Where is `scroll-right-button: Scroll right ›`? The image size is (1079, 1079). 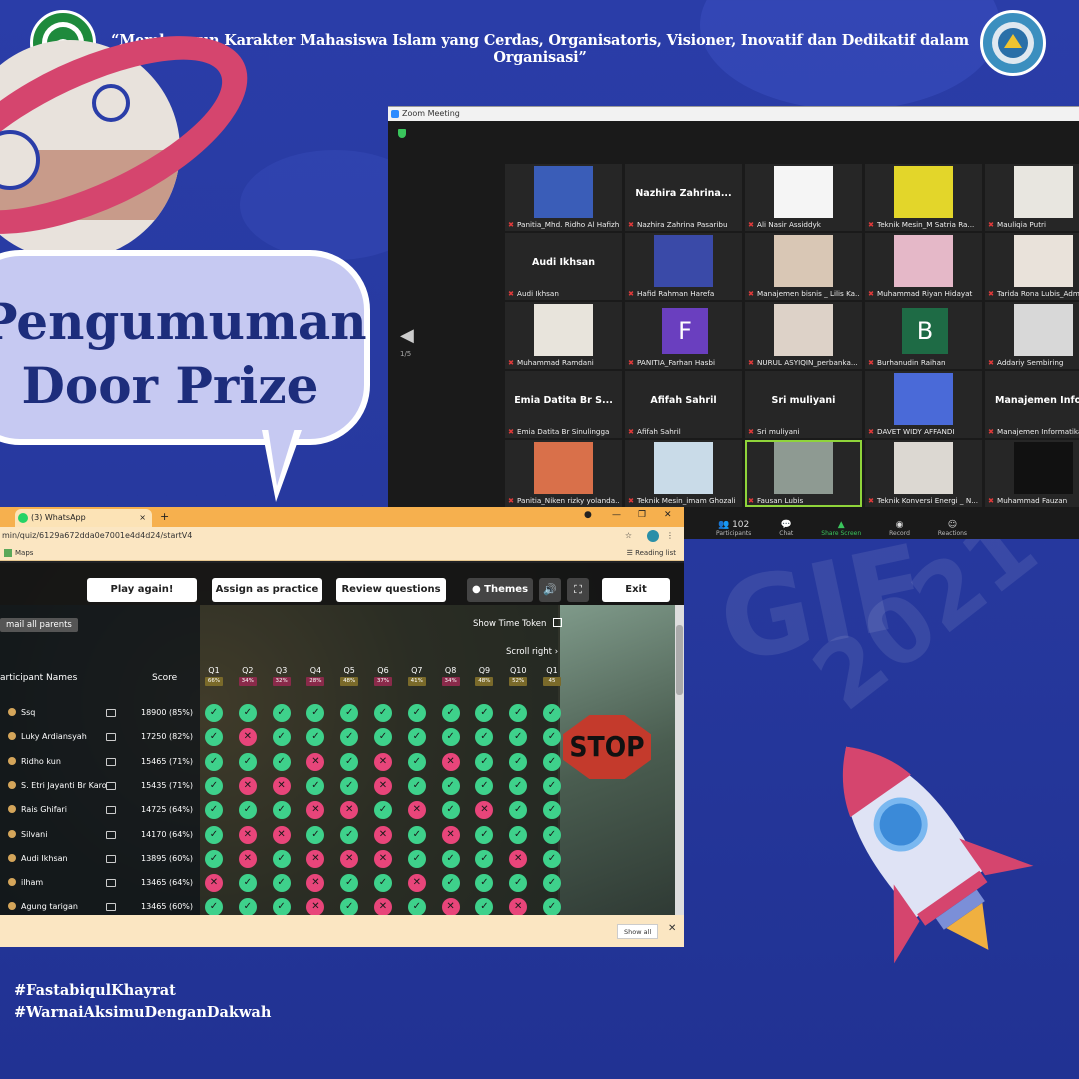 scroll-right-button: Scroll right › is located at coordinates (532, 652).